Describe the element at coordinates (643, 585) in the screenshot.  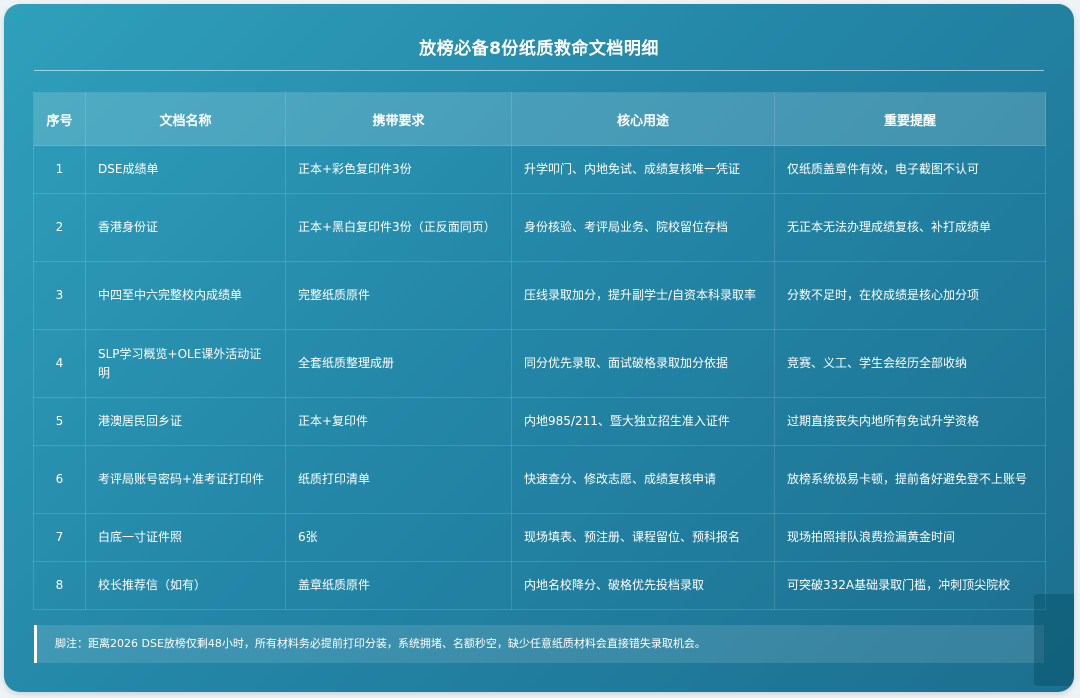
I see `core-usage: 内地名校降分、破格优先投档录取` at that location.